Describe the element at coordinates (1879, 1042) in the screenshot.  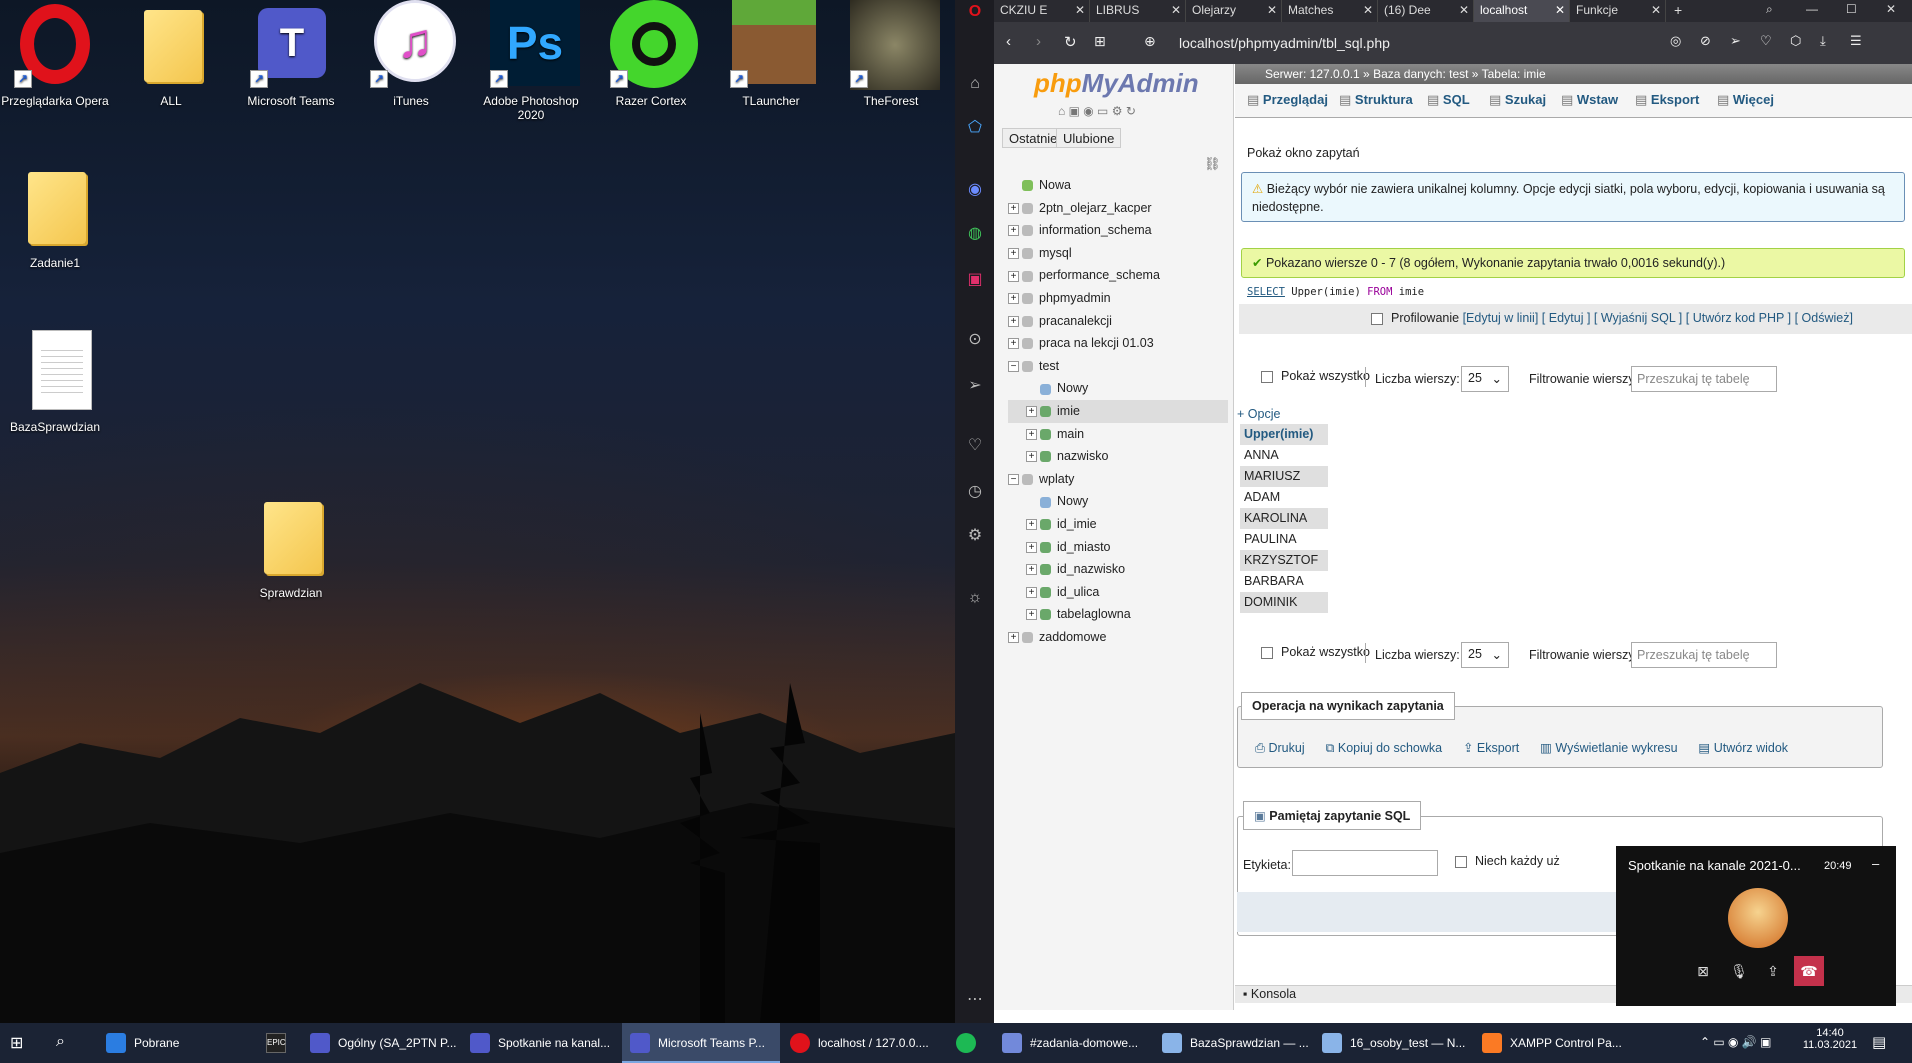
I see `notifications-icon: ▤` at that location.